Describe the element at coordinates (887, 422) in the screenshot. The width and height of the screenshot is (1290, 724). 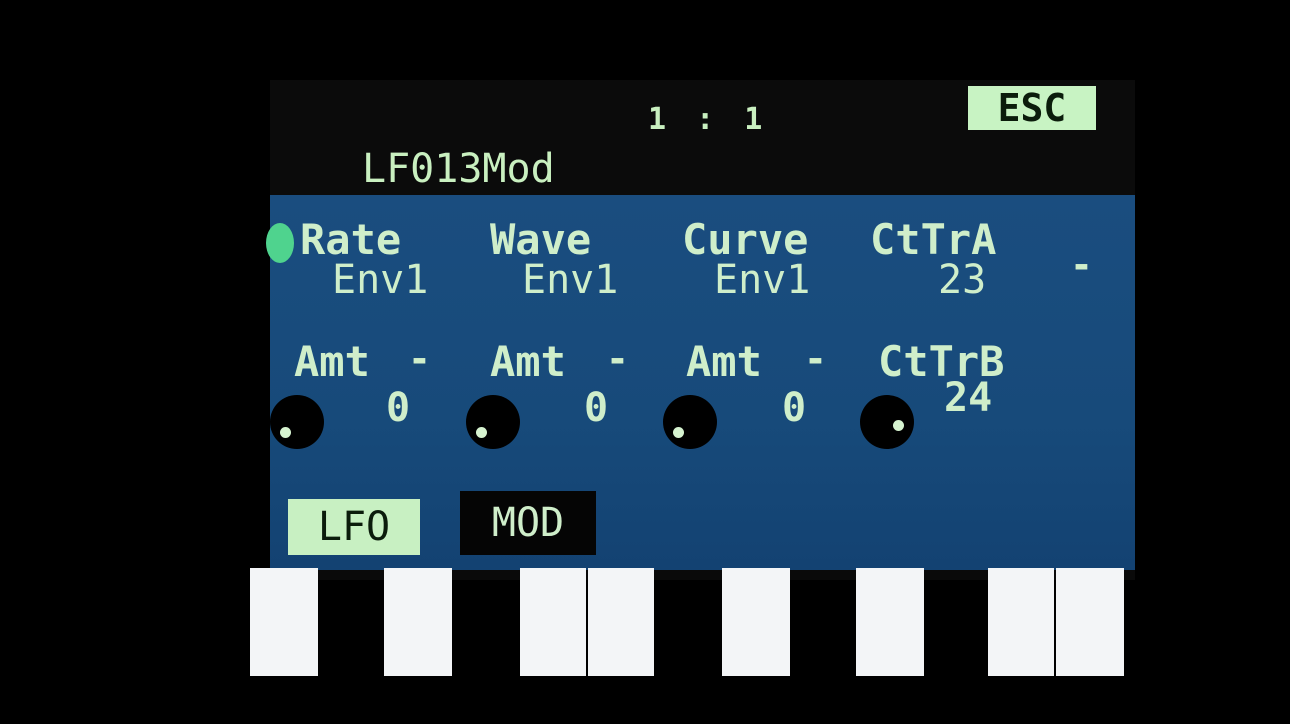
I see `cttrb-knob-icon` at that location.